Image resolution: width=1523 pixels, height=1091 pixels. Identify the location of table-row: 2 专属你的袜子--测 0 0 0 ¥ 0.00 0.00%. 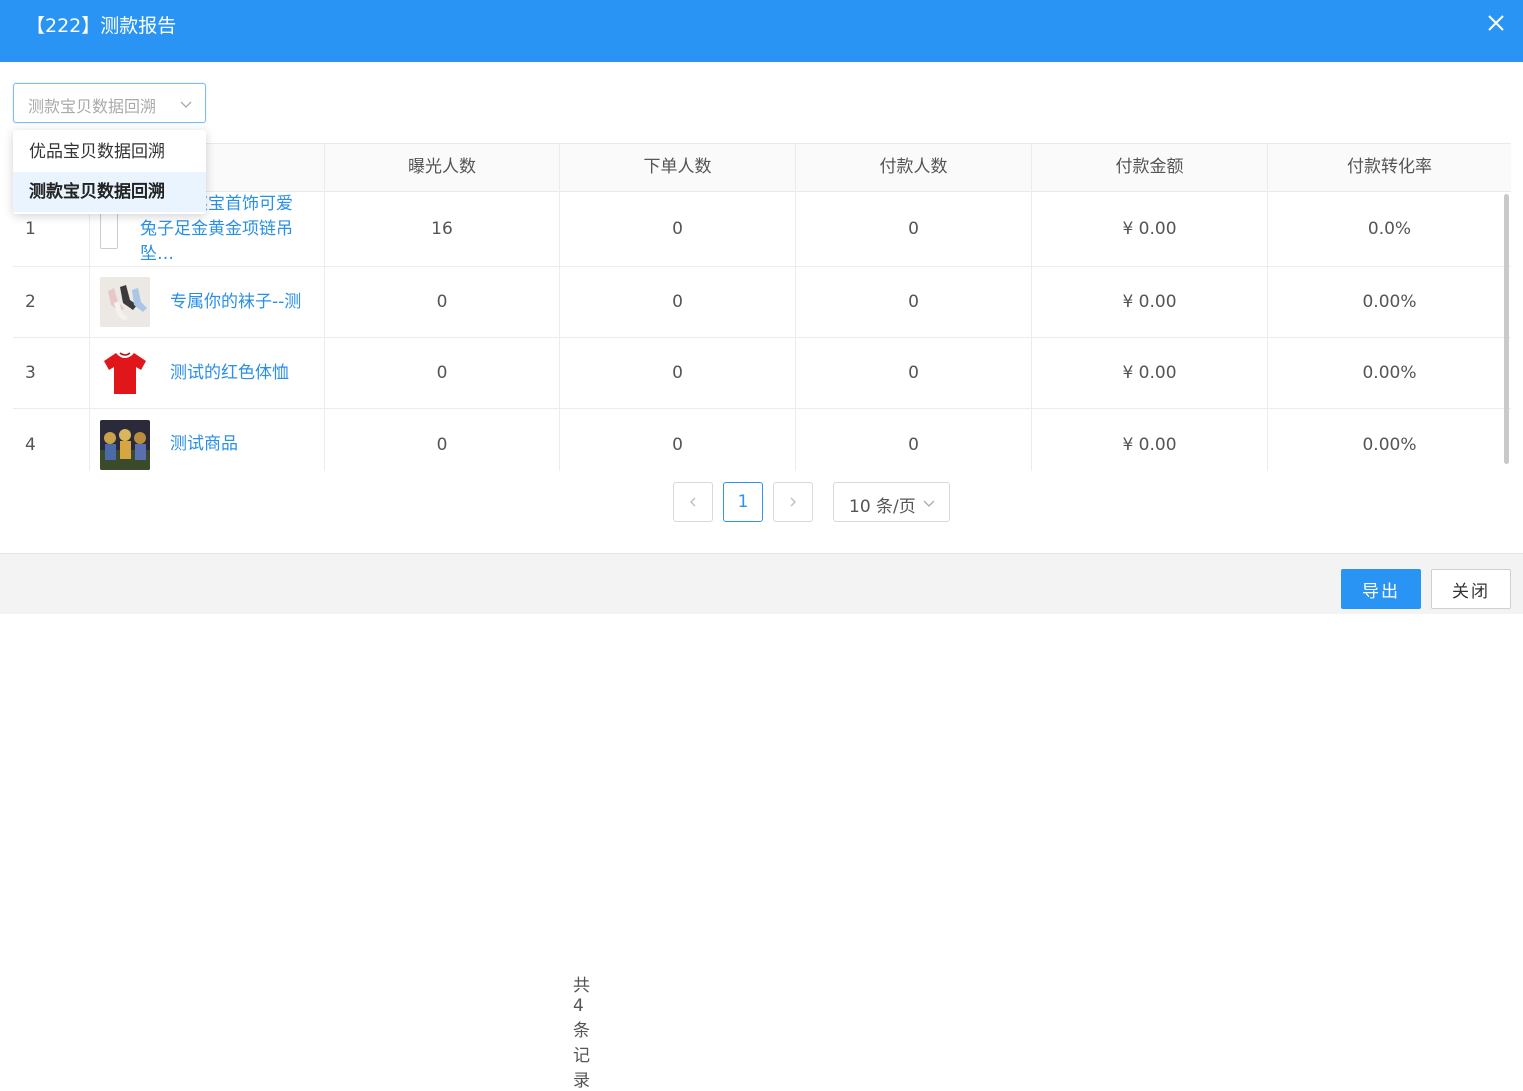
(762, 302).